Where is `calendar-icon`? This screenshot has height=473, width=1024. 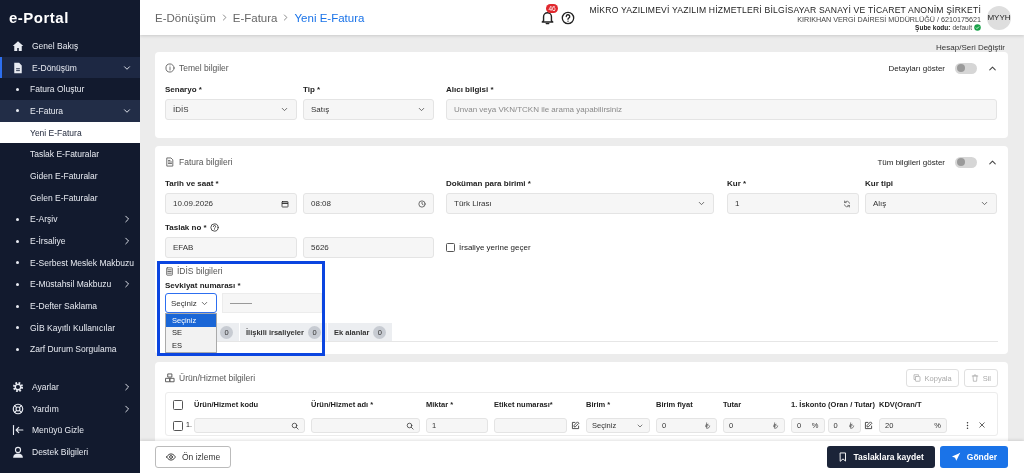 calendar-icon is located at coordinates (285, 203).